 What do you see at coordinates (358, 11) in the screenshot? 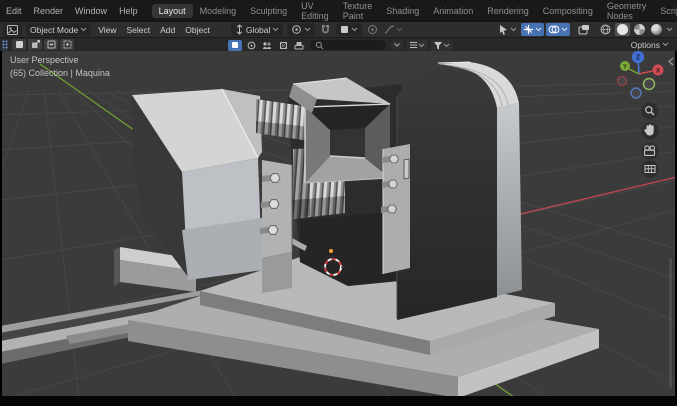
I see `tab-texture-paint: Texture Paint` at bounding box center [358, 11].